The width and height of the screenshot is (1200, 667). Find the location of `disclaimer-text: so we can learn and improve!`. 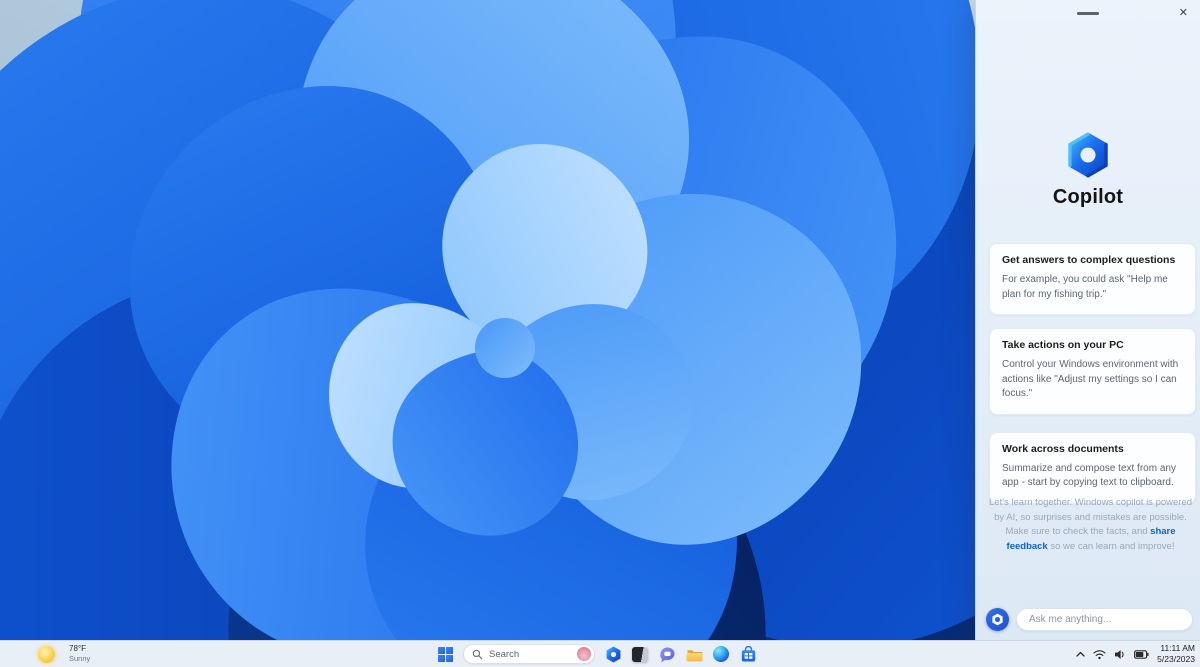

disclaimer-text: so we can learn and improve! is located at coordinates (1111, 547).